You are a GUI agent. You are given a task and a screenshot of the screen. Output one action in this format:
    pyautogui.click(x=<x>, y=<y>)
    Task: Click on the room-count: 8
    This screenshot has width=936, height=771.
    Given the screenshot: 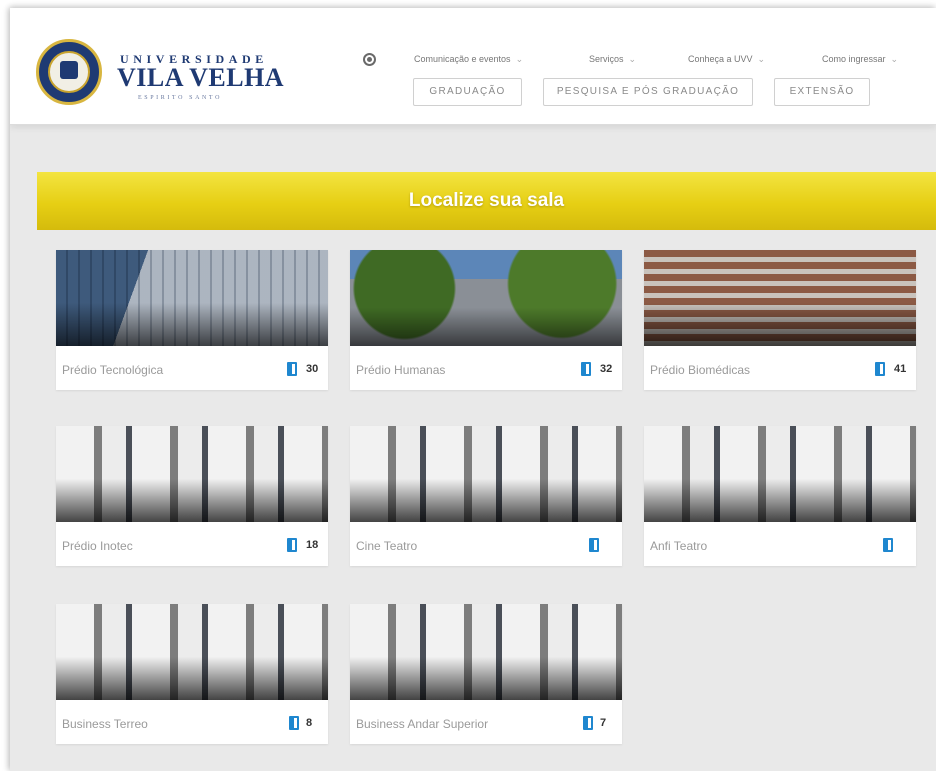 What is the action you would take?
    pyautogui.click(x=309, y=723)
    